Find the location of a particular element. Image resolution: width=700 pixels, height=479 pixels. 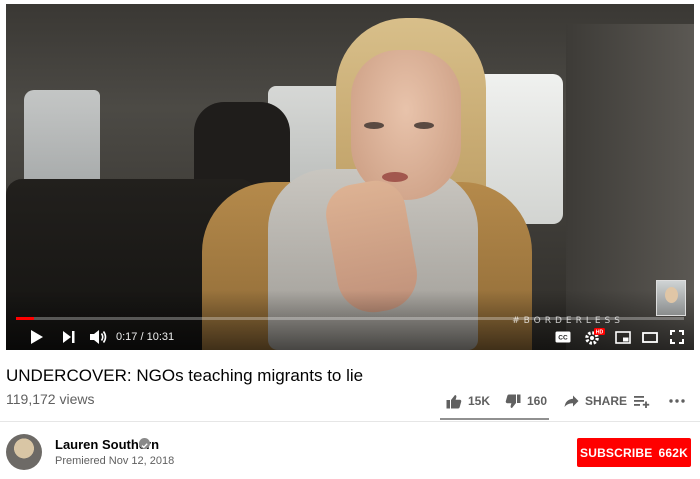

theater-mode-button is located at coordinates (650, 337).